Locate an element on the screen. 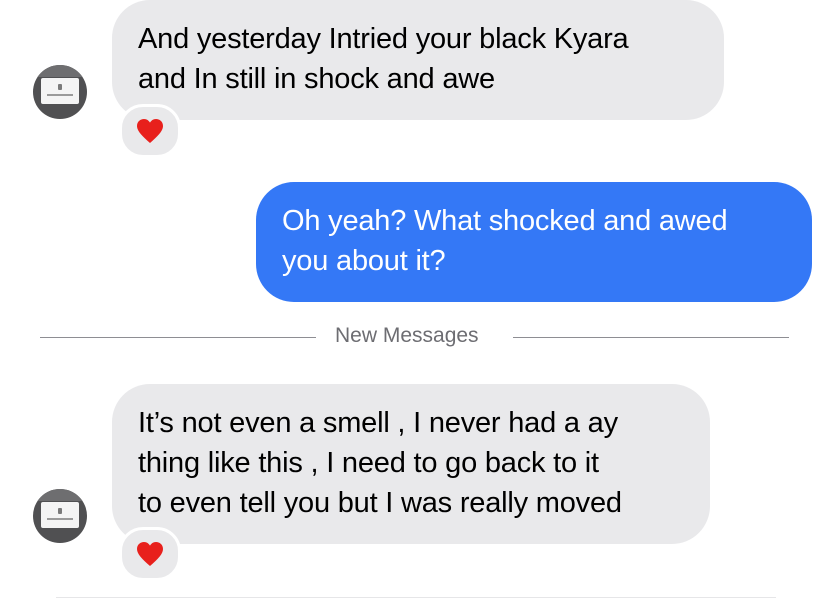 Image resolution: width=828 pixels, height=599 pixels. message-text-line: you about it? is located at coordinates (364, 261).